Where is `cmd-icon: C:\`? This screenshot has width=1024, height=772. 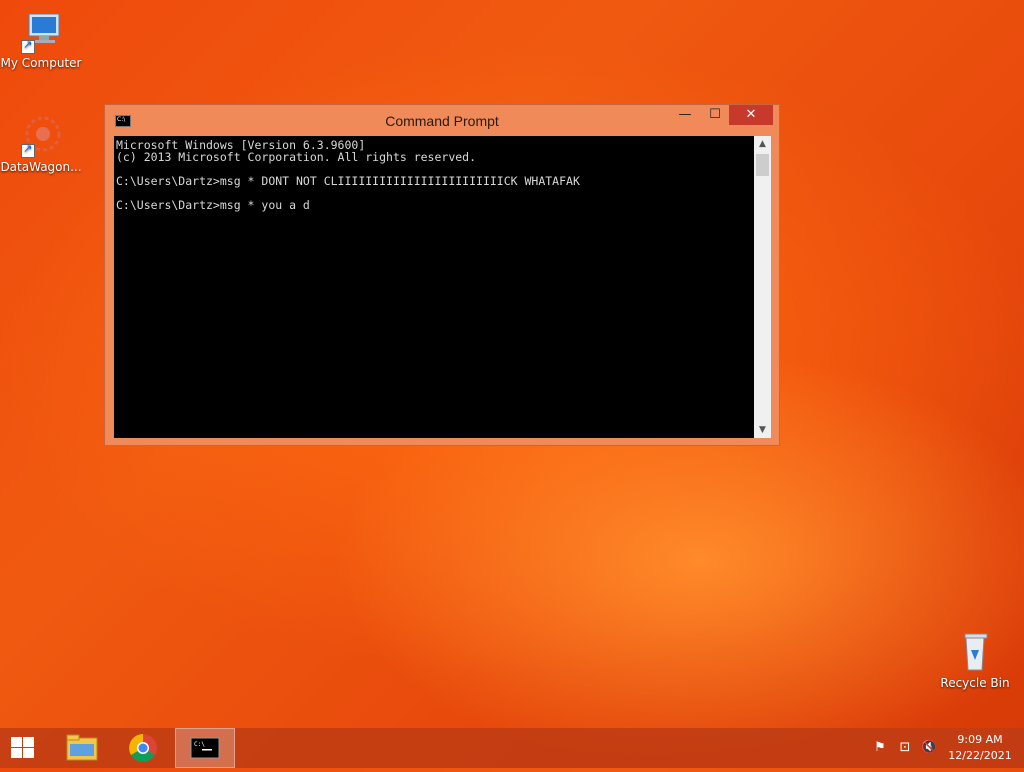 cmd-icon: C:\ is located at coordinates (205, 748).